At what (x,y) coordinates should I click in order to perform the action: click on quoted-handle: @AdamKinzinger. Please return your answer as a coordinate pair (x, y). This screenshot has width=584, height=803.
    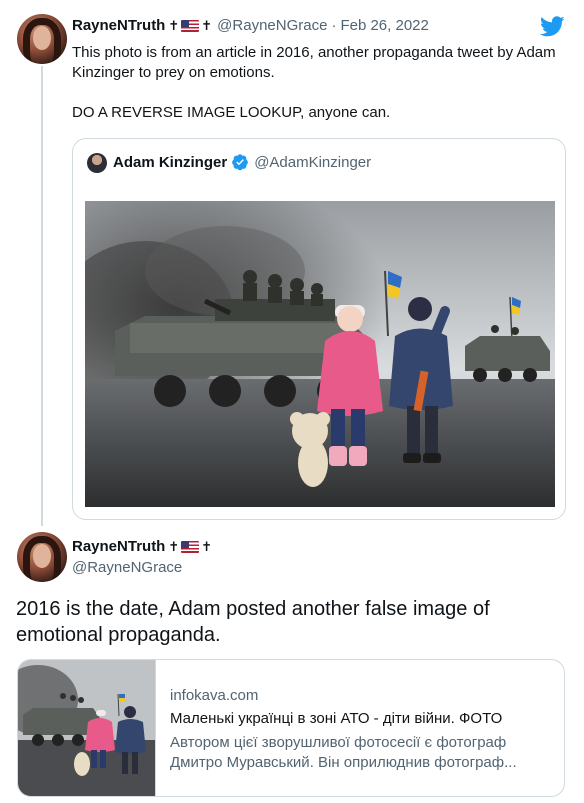
    Looking at the image, I should click on (312, 162).